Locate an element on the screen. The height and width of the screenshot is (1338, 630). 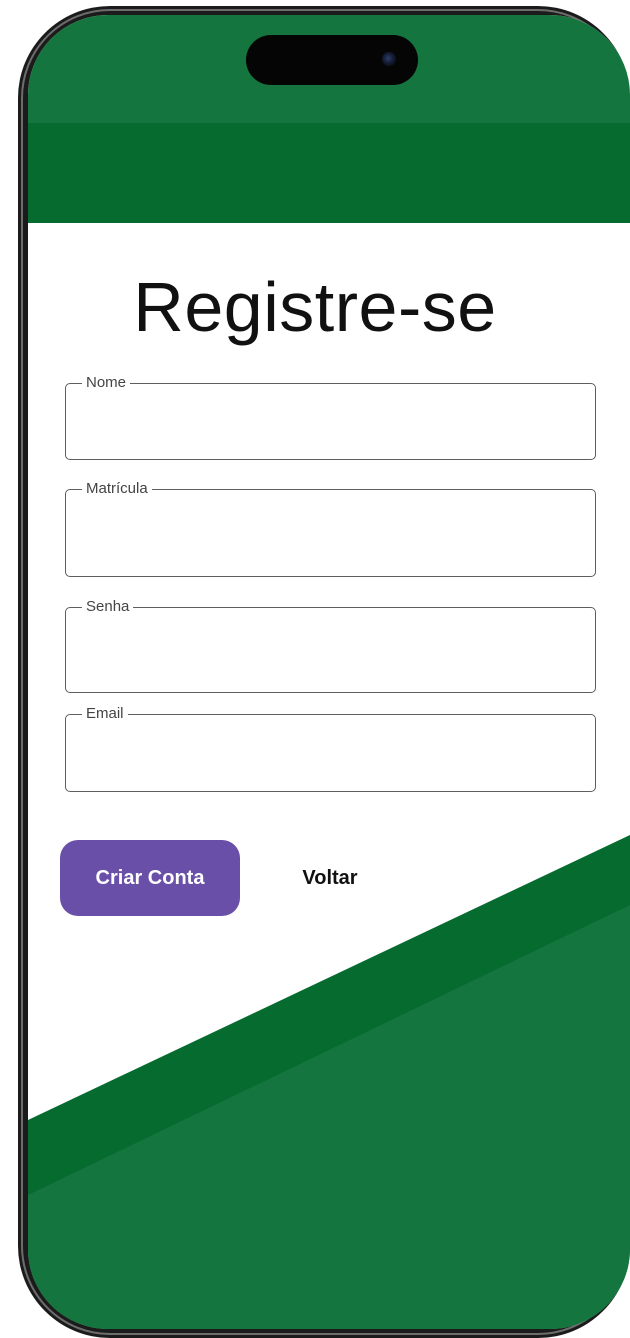
header-bottom-band is located at coordinates (329, 173).